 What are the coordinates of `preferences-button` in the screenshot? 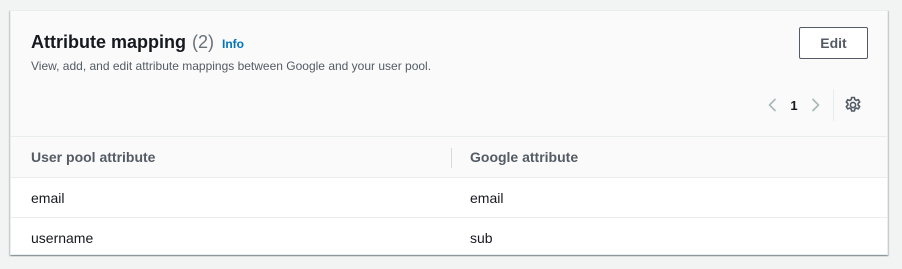 It's located at (853, 105).